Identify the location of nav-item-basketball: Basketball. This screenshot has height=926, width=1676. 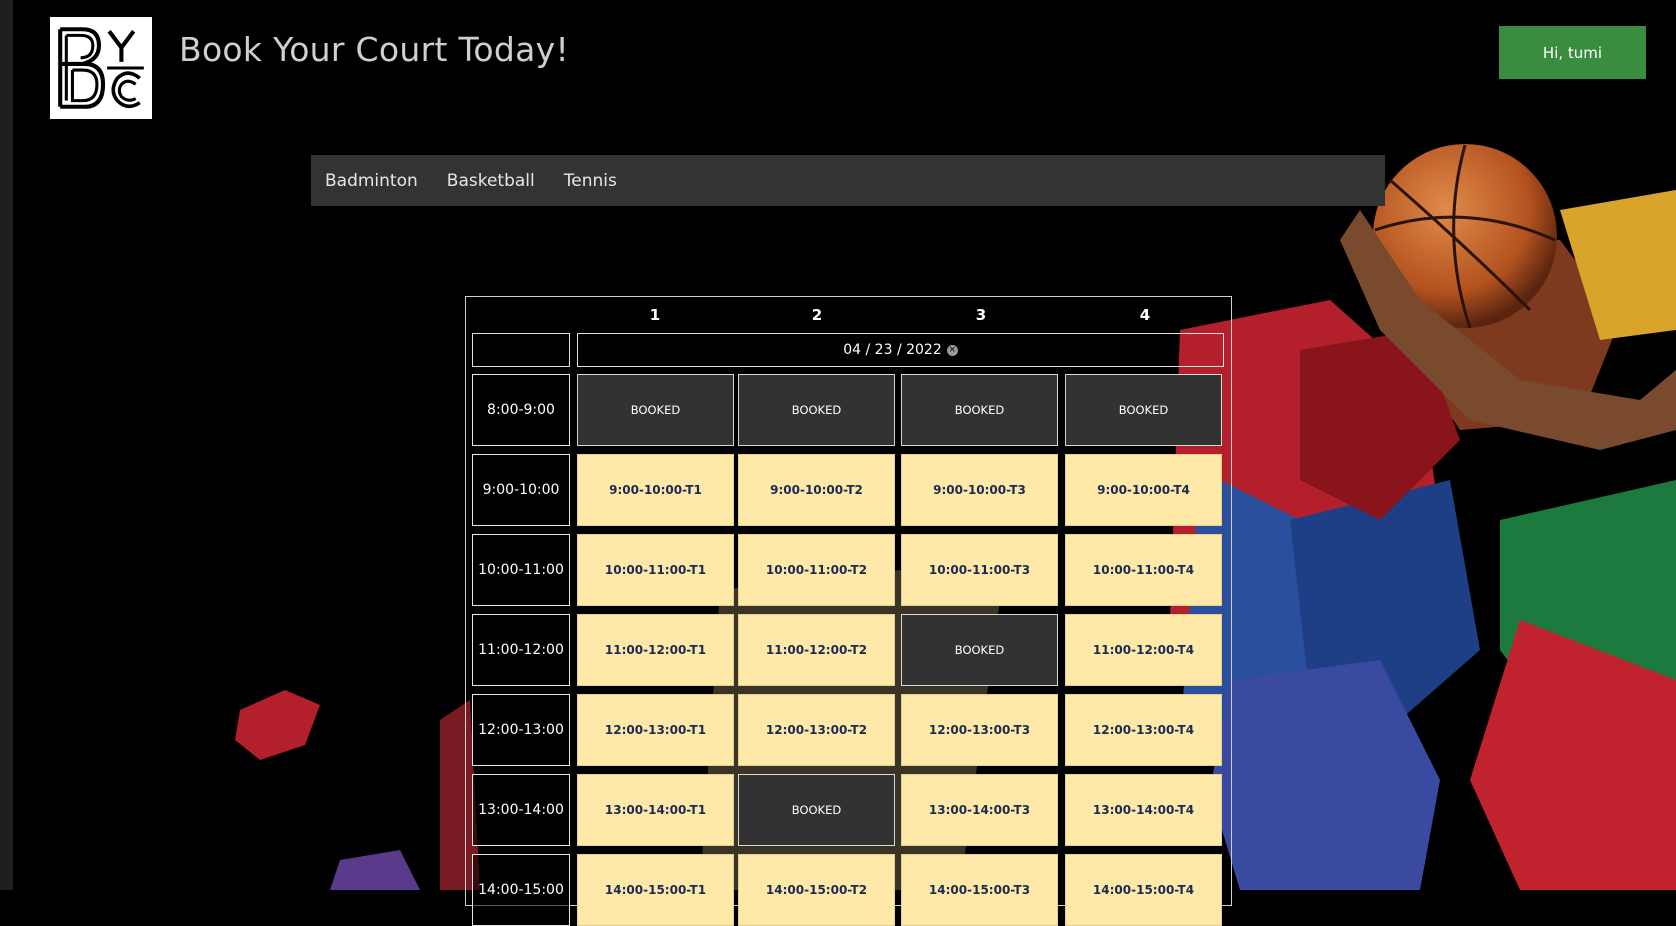
(491, 181).